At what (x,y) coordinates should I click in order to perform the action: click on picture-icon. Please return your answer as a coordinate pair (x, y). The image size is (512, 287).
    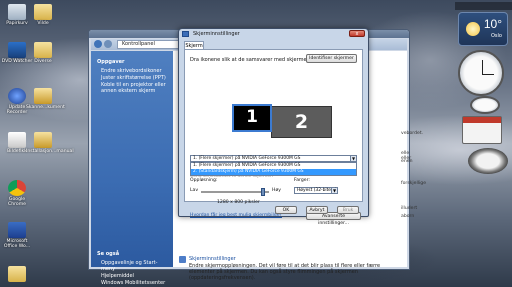
    Looking at the image, I should click on (17, 140).